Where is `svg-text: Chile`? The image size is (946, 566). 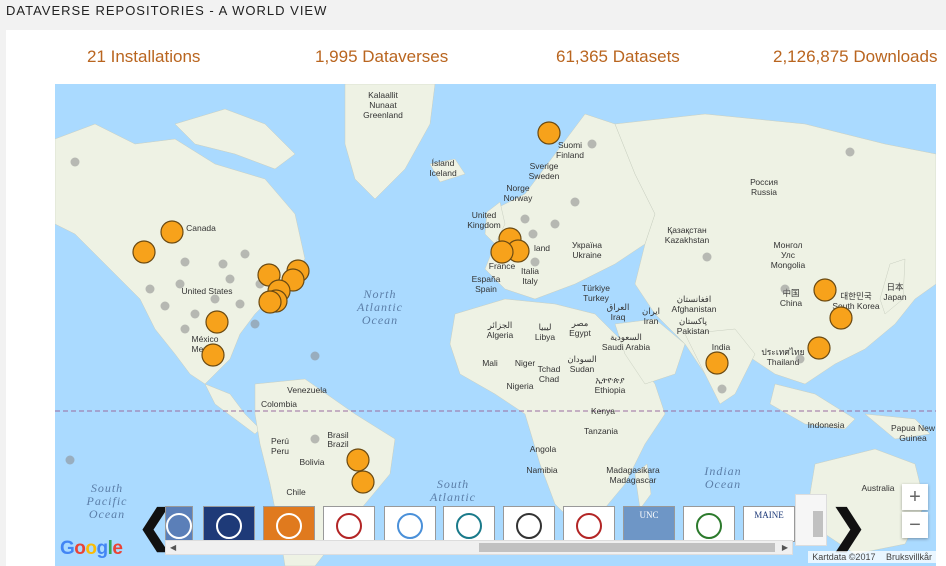 svg-text: Chile is located at coordinates (296, 492).